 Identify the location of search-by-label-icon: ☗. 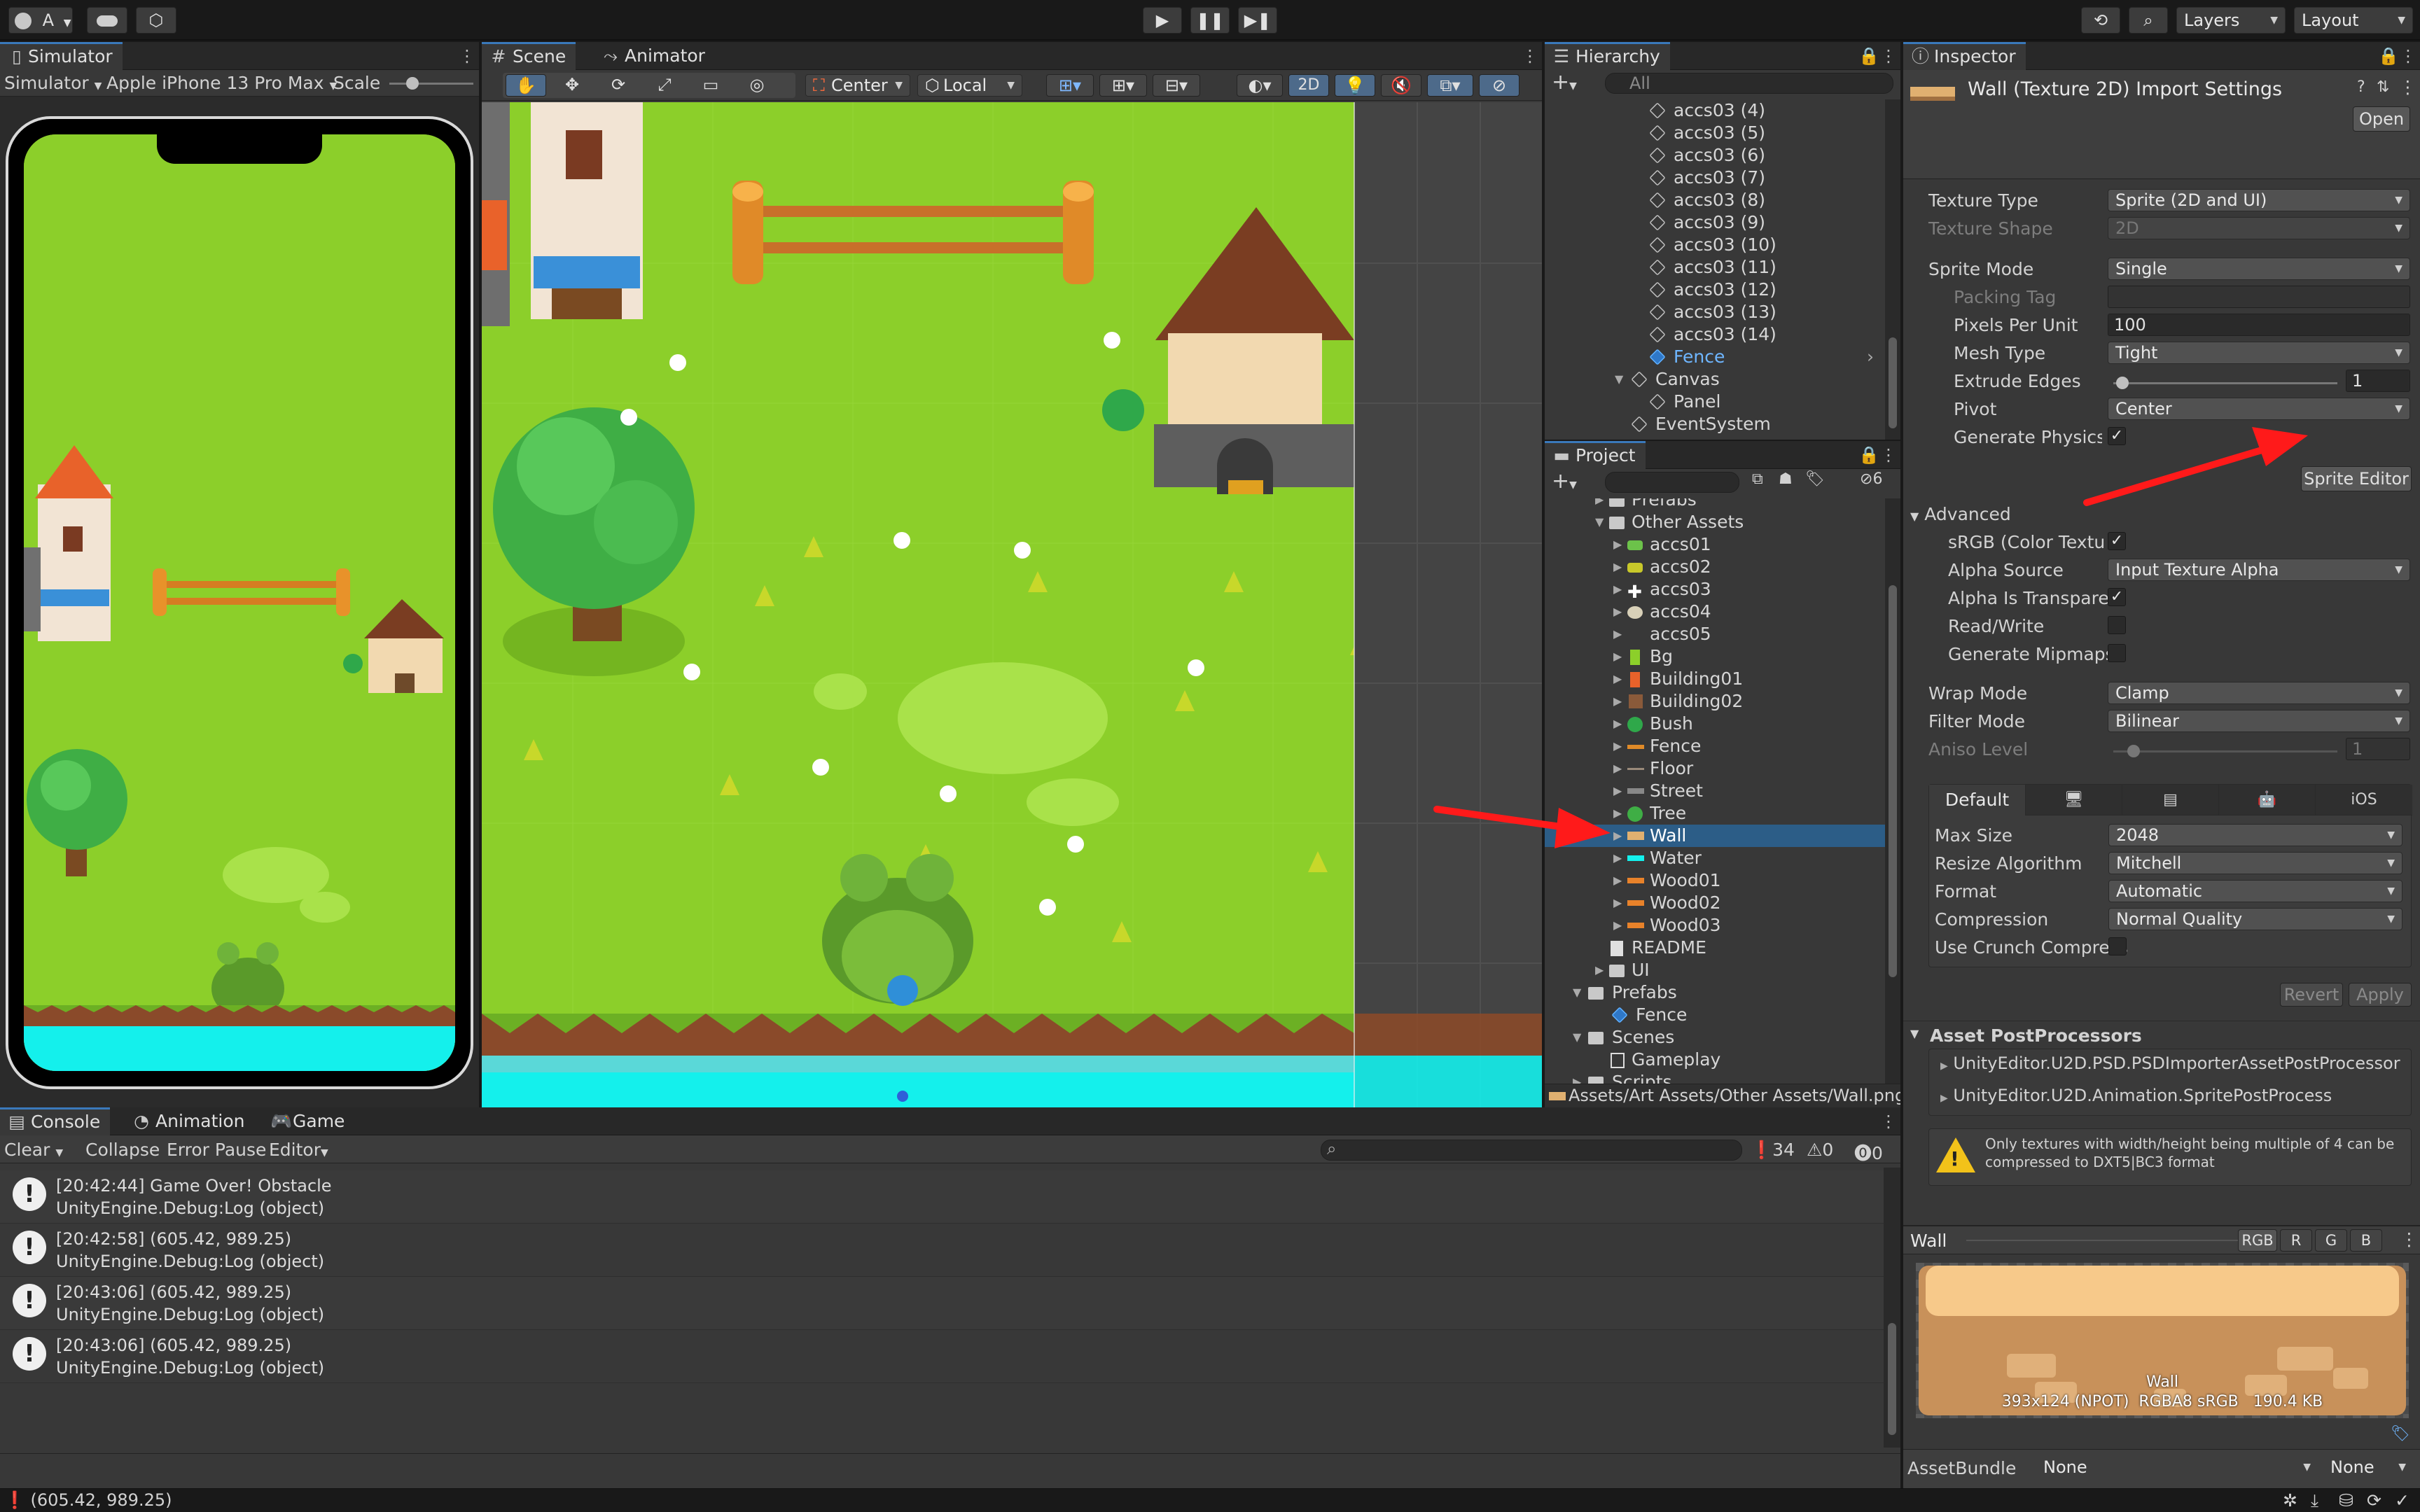
(1786, 479).